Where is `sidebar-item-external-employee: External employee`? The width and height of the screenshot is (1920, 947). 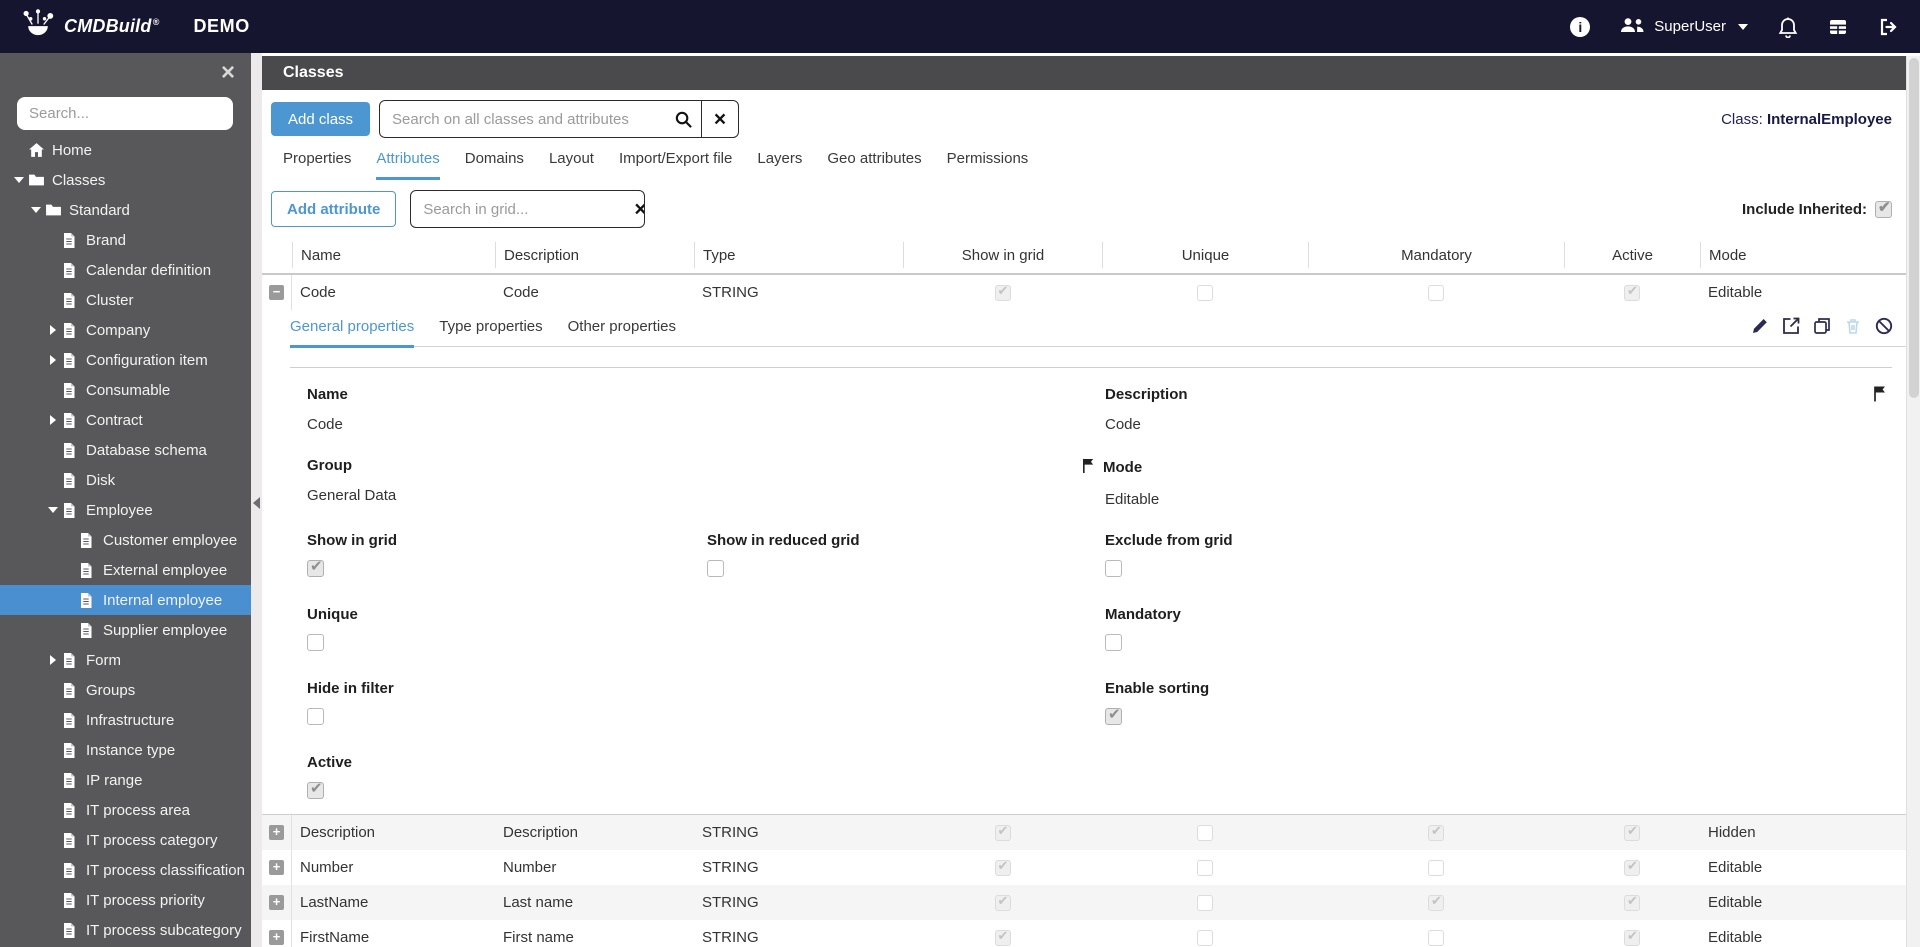 sidebar-item-external-employee: External employee is located at coordinates (125, 570).